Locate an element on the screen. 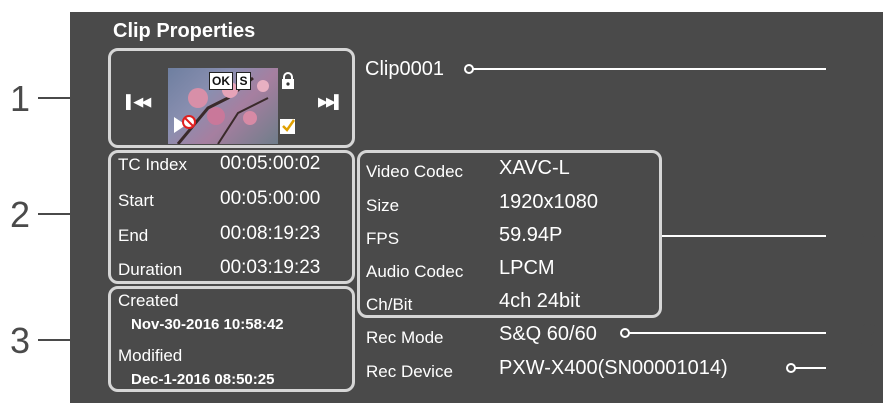 Image resolution: width=883 pixels, height=403 pixels. callout-2: 2 is located at coordinates (20, 214).